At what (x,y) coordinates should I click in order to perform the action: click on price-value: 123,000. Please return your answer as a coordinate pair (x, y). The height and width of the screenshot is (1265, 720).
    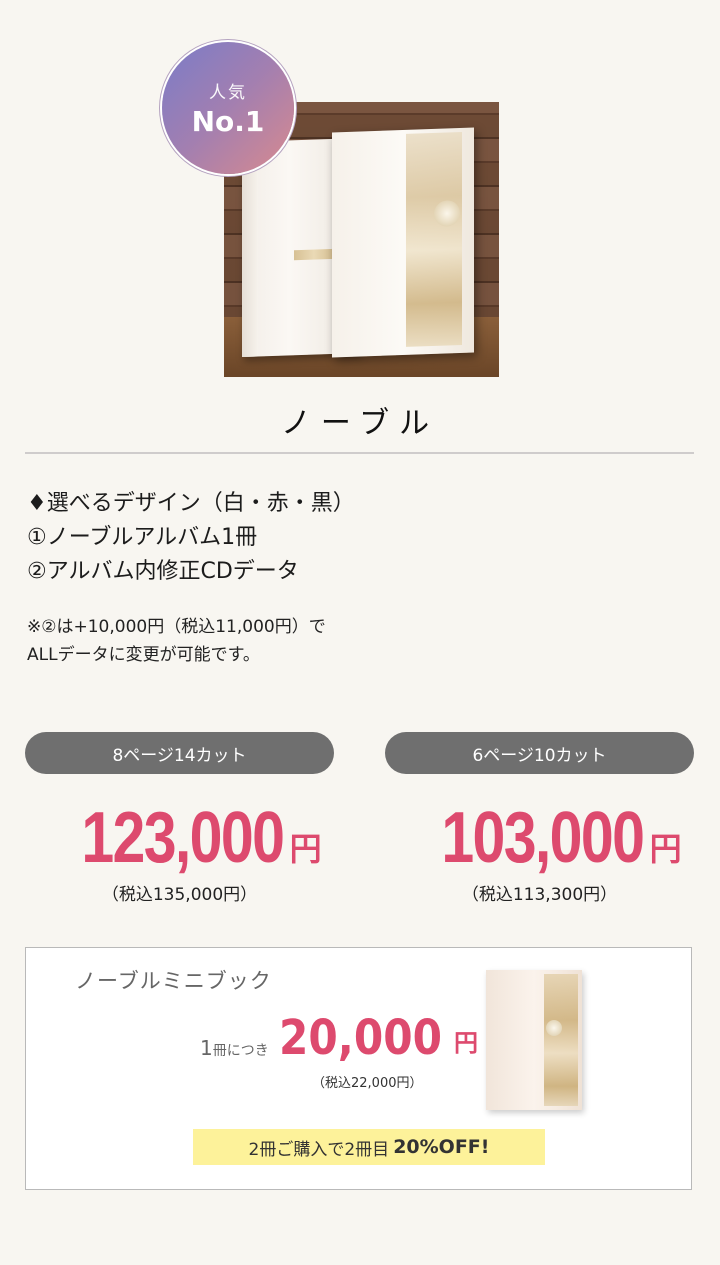
    Looking at the image, I should click on (183, 838).